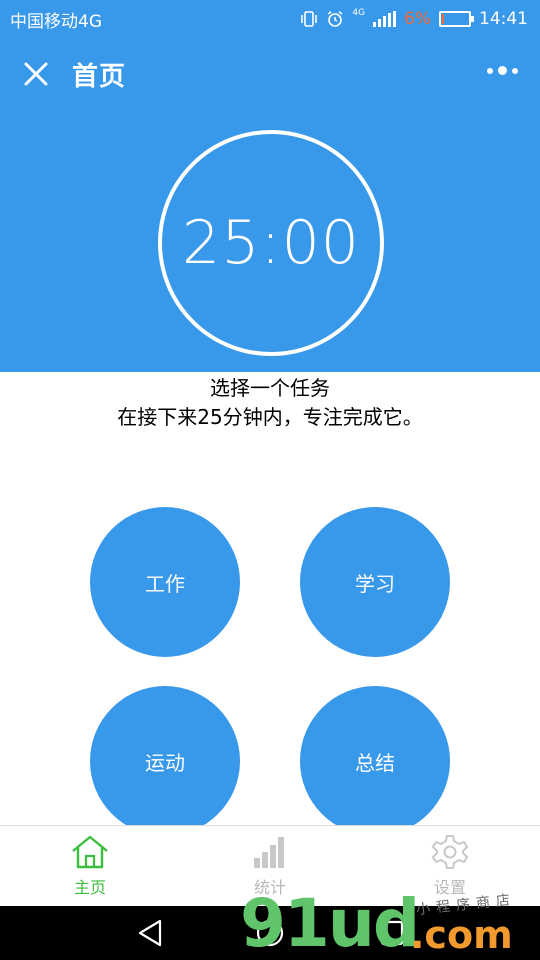 This screenshot has height=960, width=540. Describe the element at coordinates (90, 852) in the screenshot. I see `home-icon` at that location.